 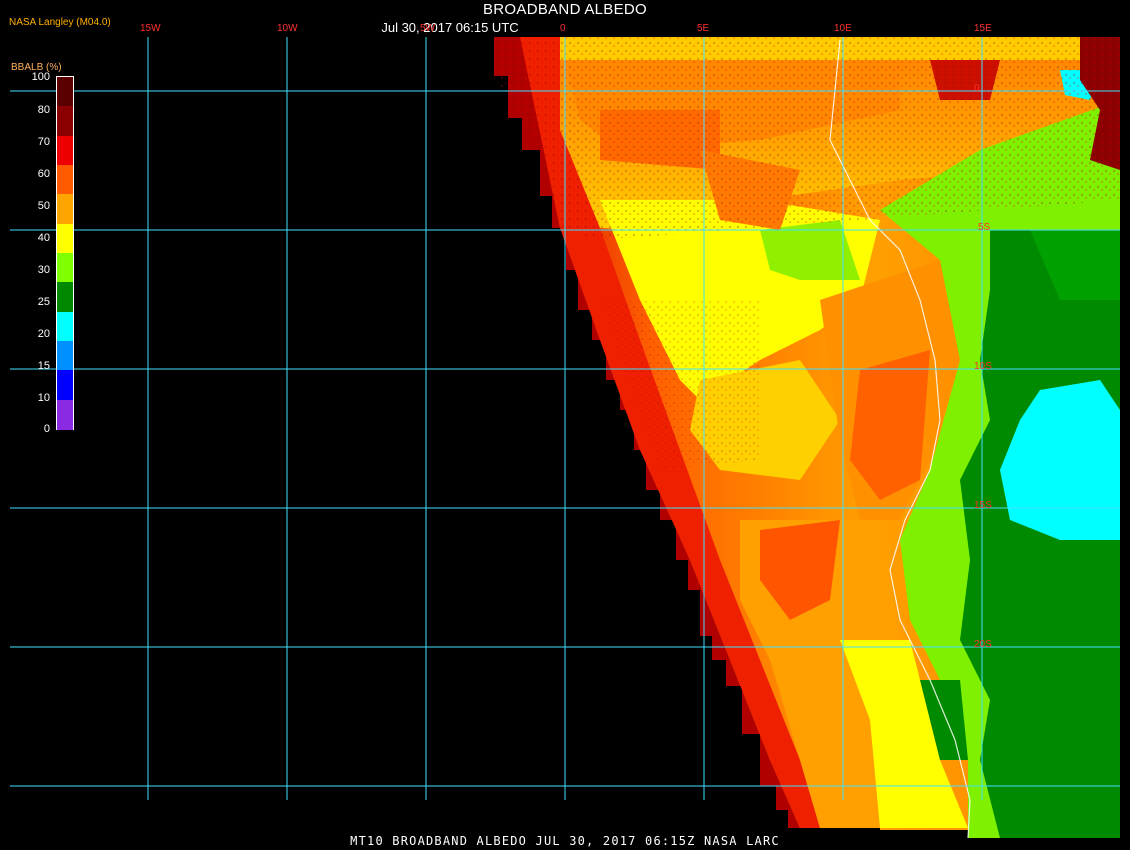 I want to click on lat-label-0: 0, so click(x=977, y=88).